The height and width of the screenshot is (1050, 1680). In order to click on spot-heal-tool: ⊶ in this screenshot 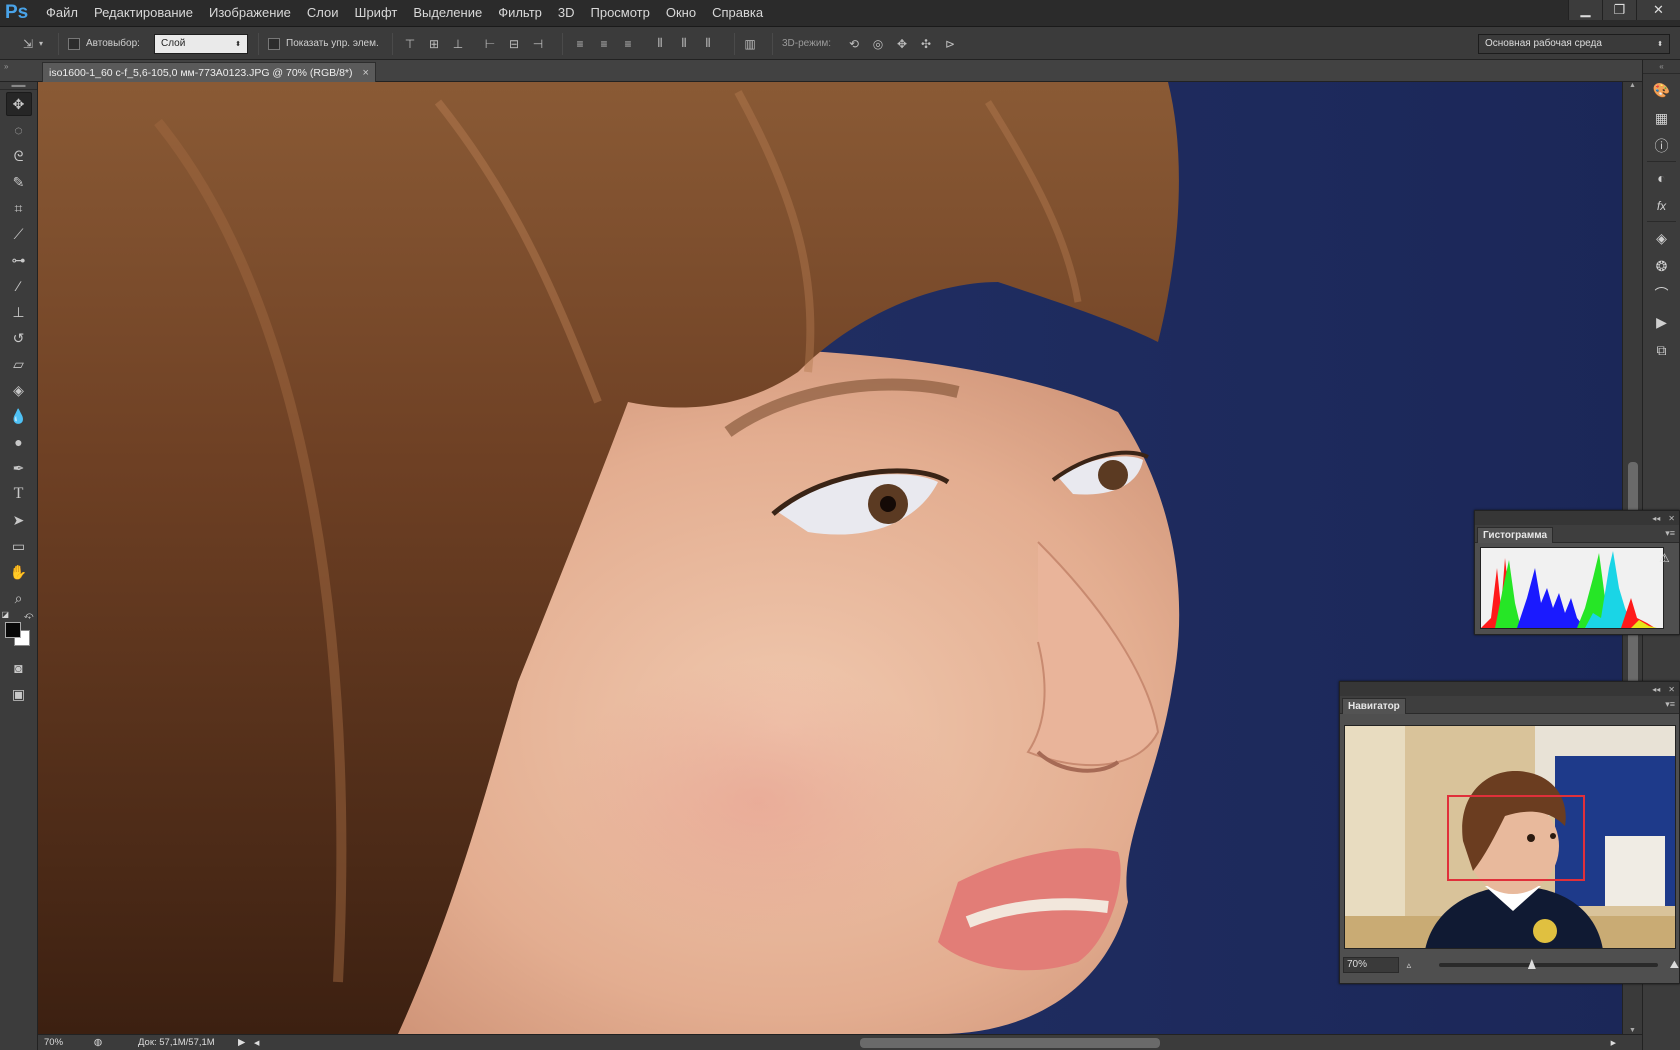, I will do `click(19, 260)`.